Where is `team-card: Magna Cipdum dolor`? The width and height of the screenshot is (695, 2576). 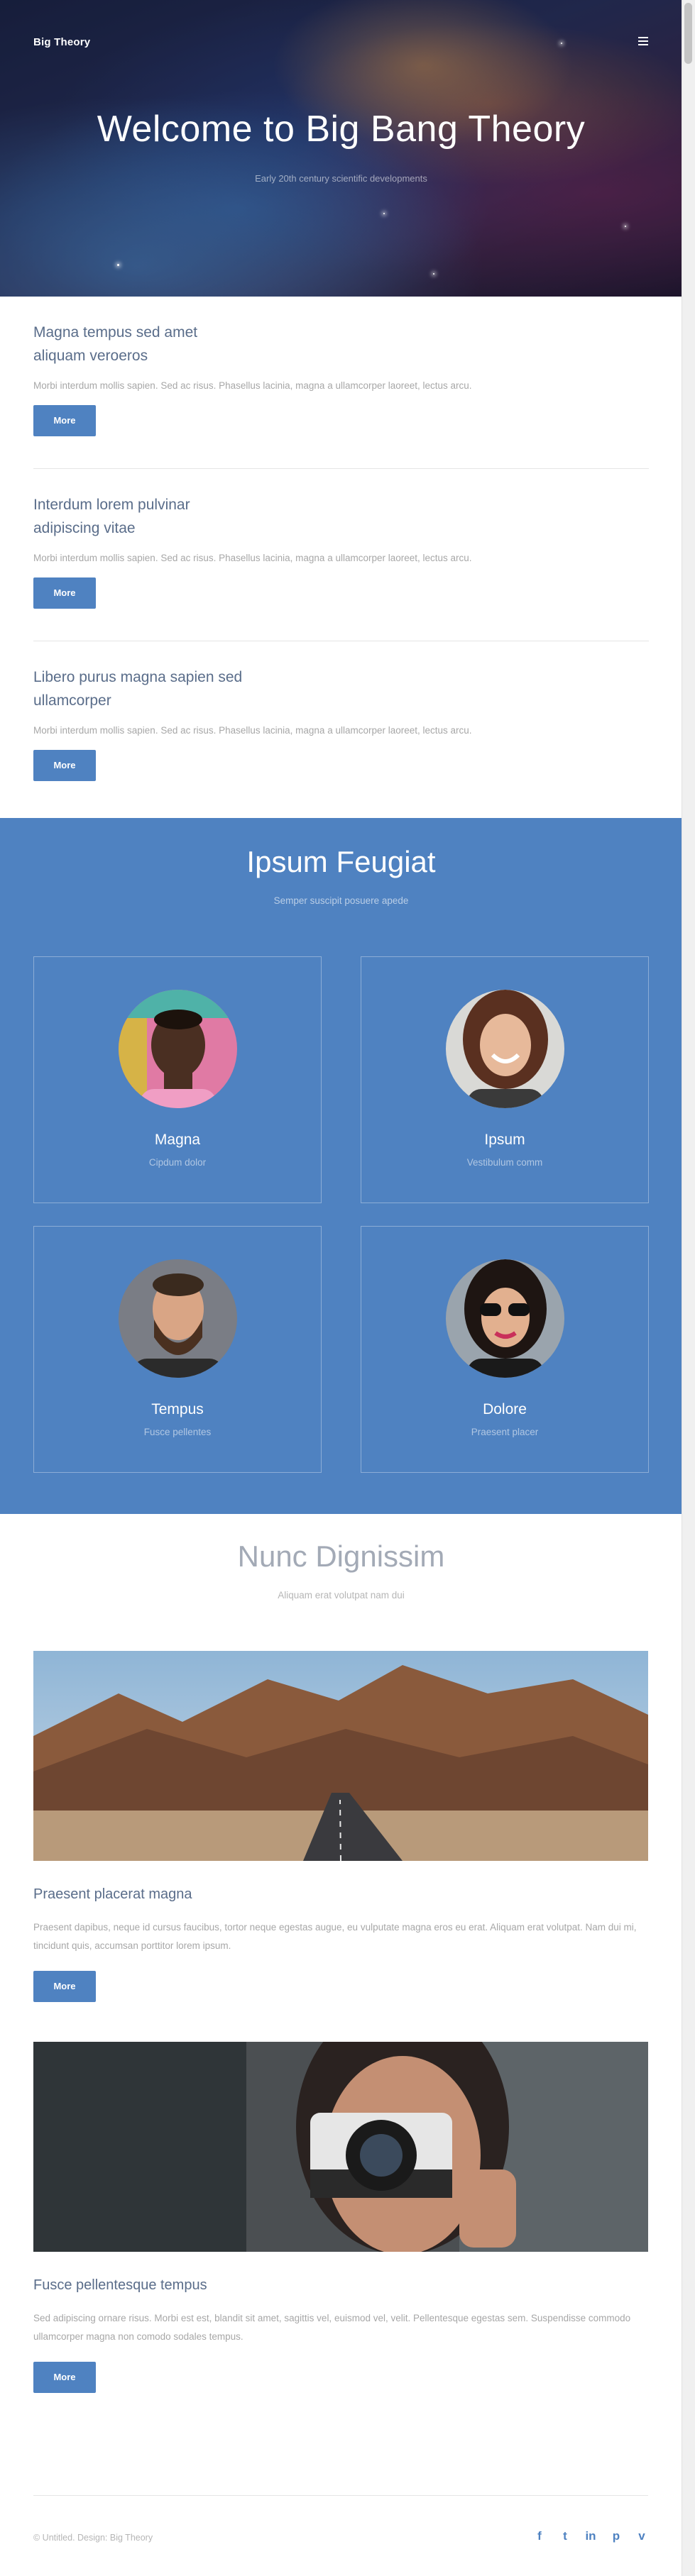
team-card: Magna Cipdum dolor is located at coordinates (177, 1079).